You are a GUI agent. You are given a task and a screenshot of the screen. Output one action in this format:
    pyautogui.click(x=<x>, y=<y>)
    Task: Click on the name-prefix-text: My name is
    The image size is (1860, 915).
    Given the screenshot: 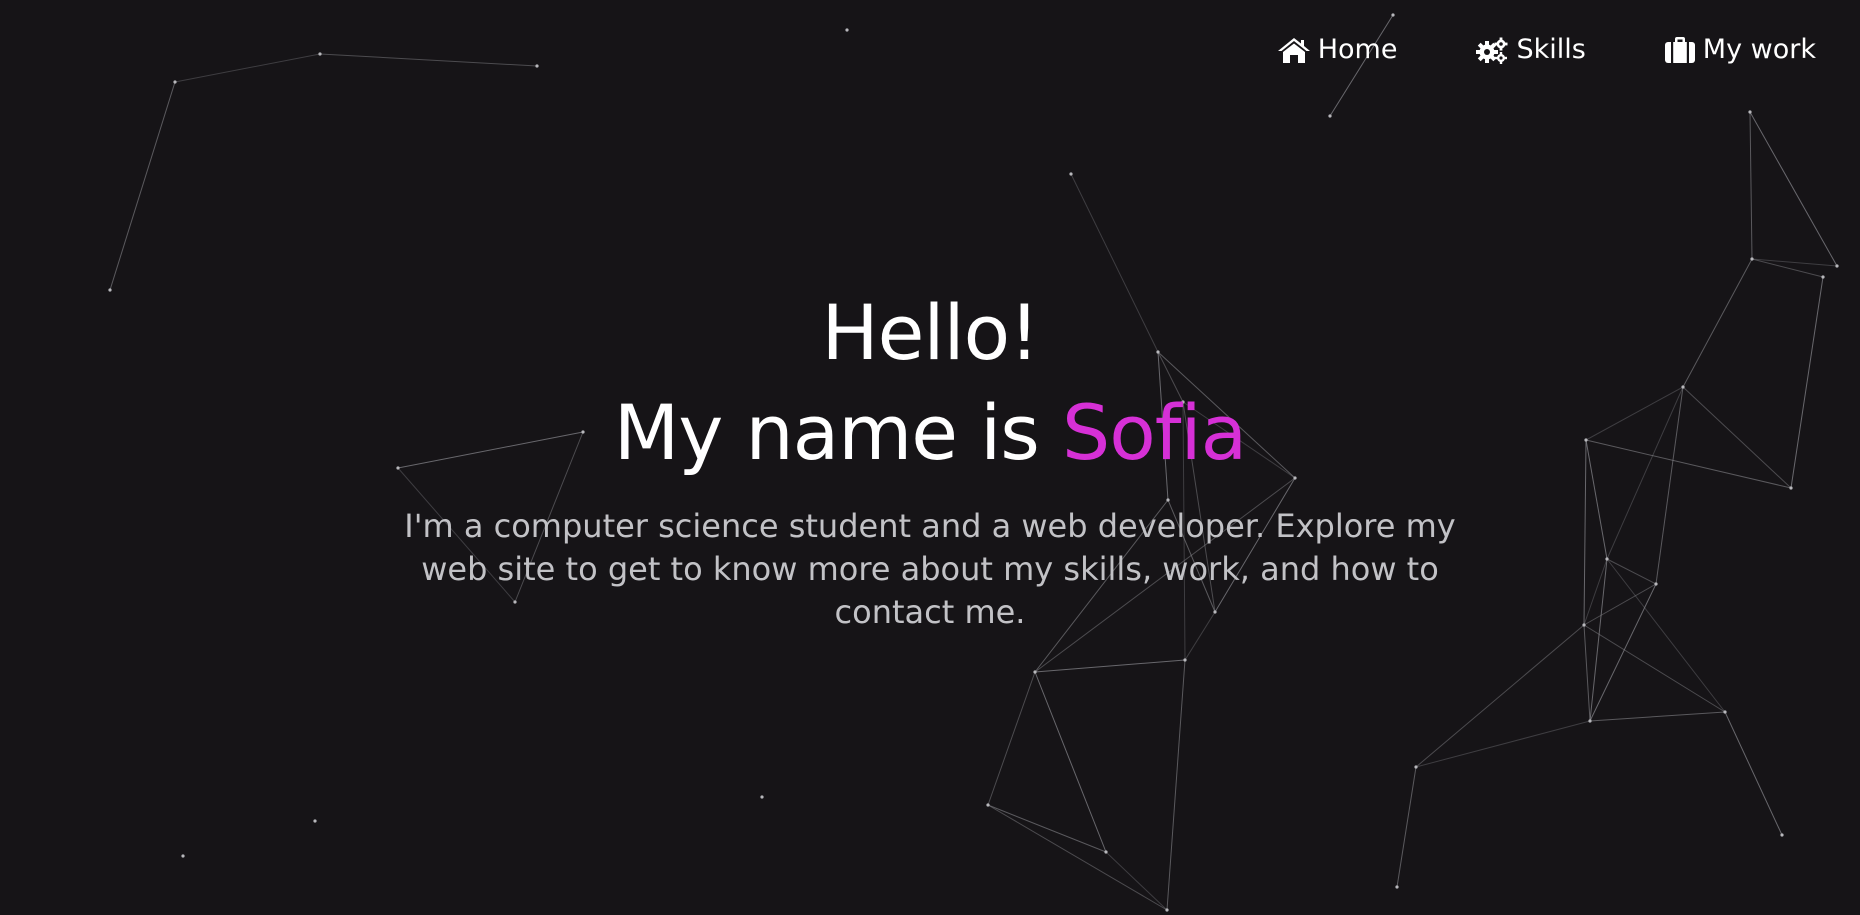 What is the action you would take?
    pyautogui.click(x=838, y=432)
    